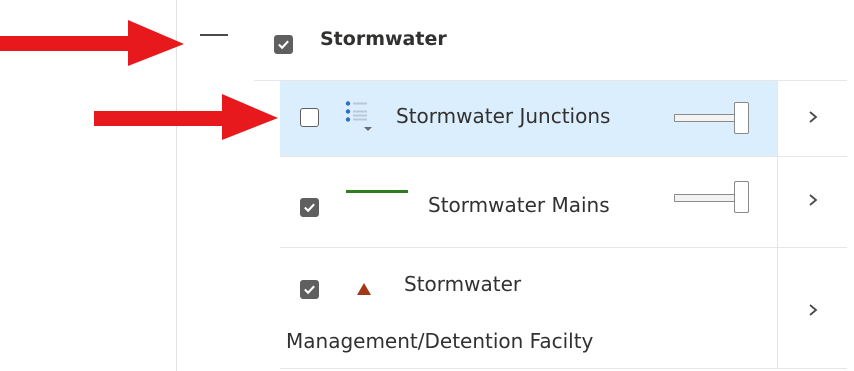 This screenshot has width=854, height=371. What do you see at coordinates (377, 191) in the screenshot?
I see `green-line-icon` at bounding box center [377, 191].